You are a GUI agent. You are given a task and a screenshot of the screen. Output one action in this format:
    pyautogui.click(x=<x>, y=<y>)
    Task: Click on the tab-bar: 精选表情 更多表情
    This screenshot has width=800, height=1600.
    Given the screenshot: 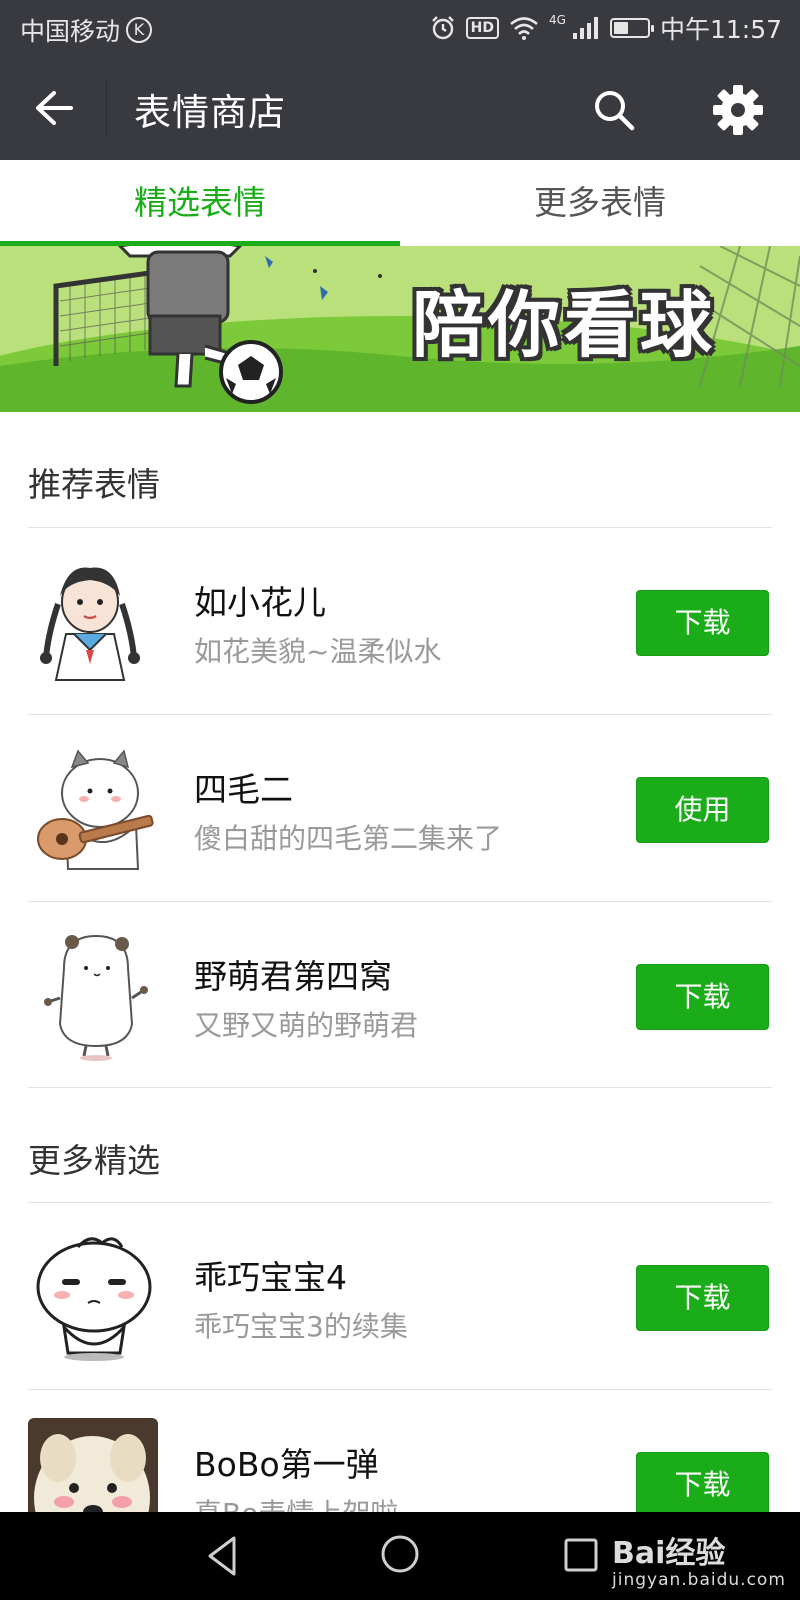 What is the action you would take?
    pyautogui.click(x=400, y=203)
    